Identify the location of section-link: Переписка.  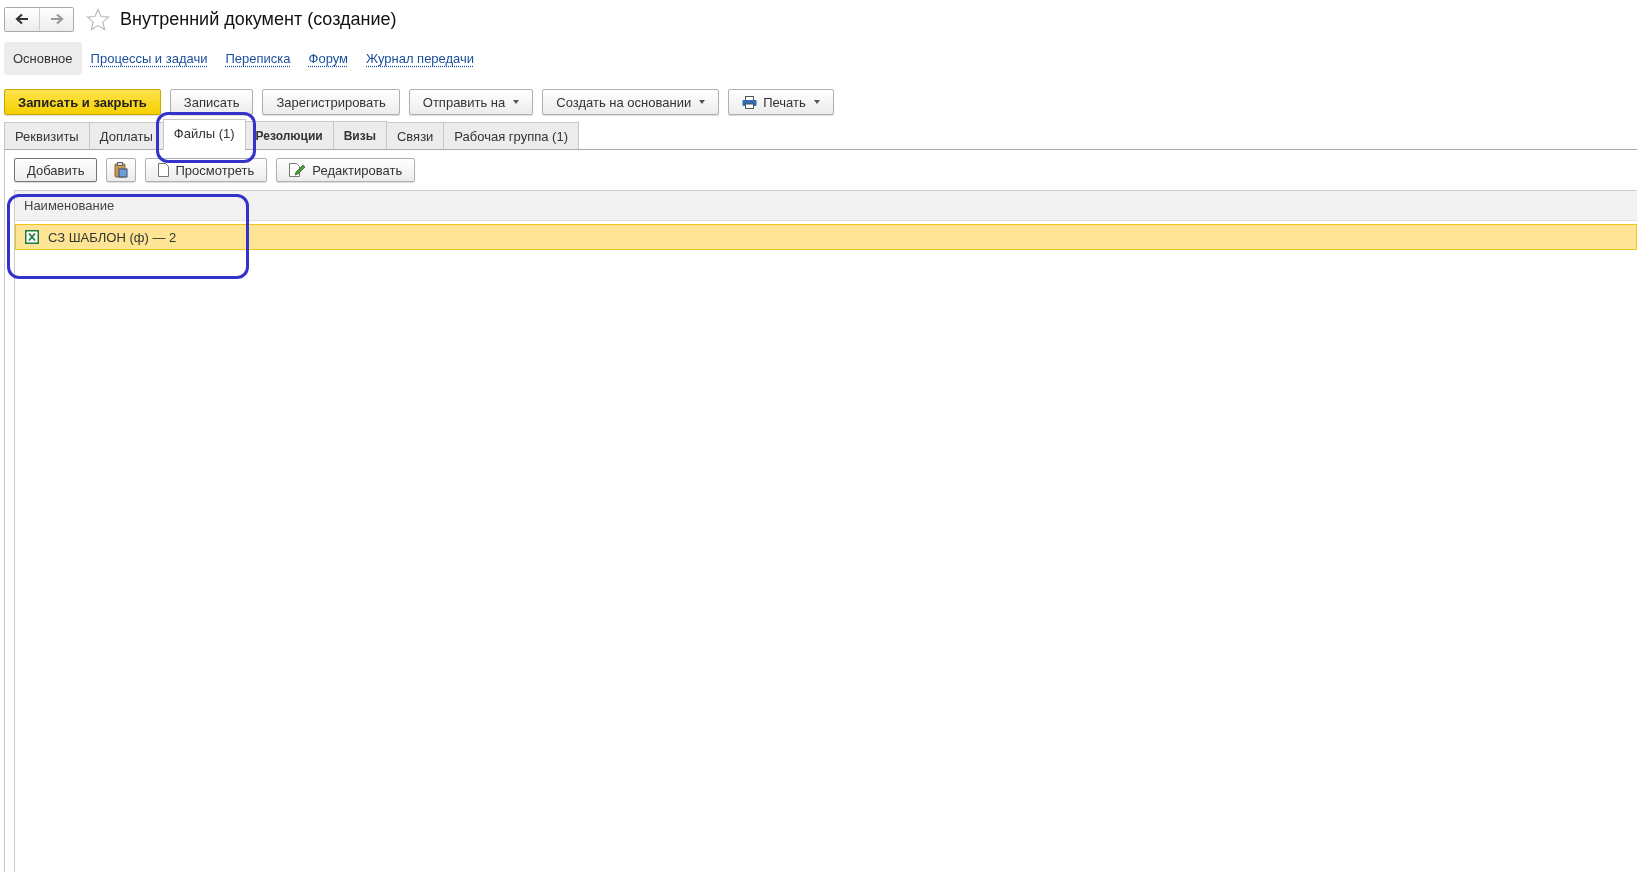
(258, 58).